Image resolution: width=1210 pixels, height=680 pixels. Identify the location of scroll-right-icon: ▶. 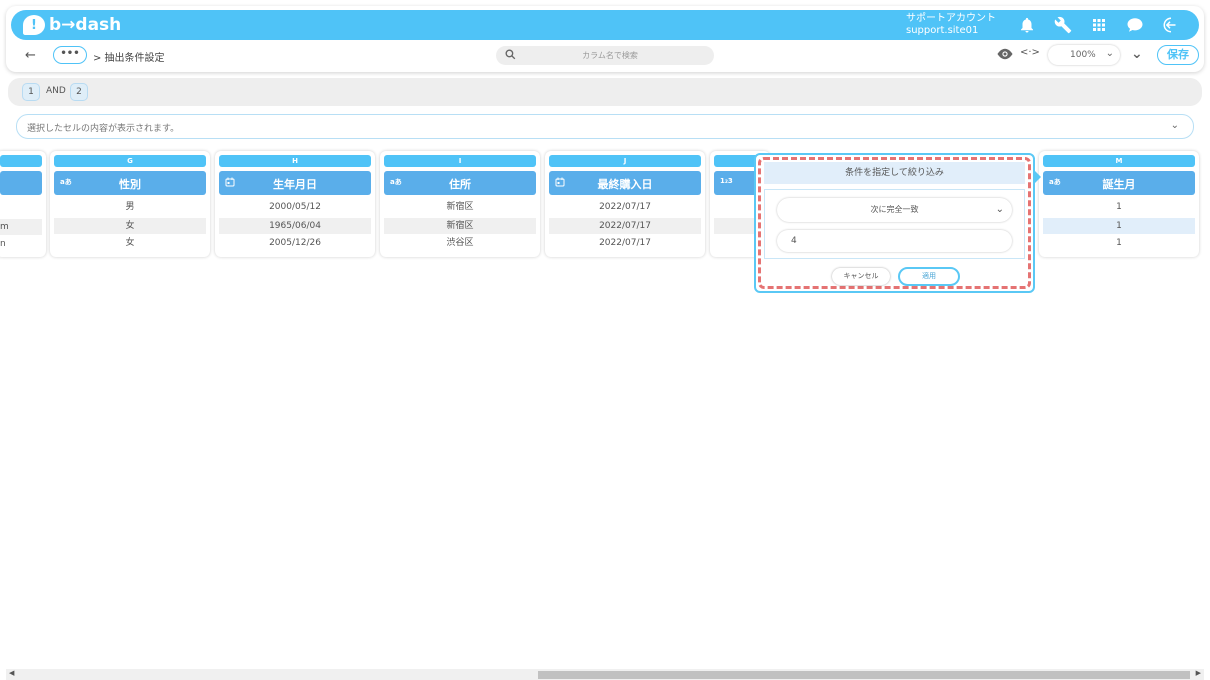
(1198, 673).